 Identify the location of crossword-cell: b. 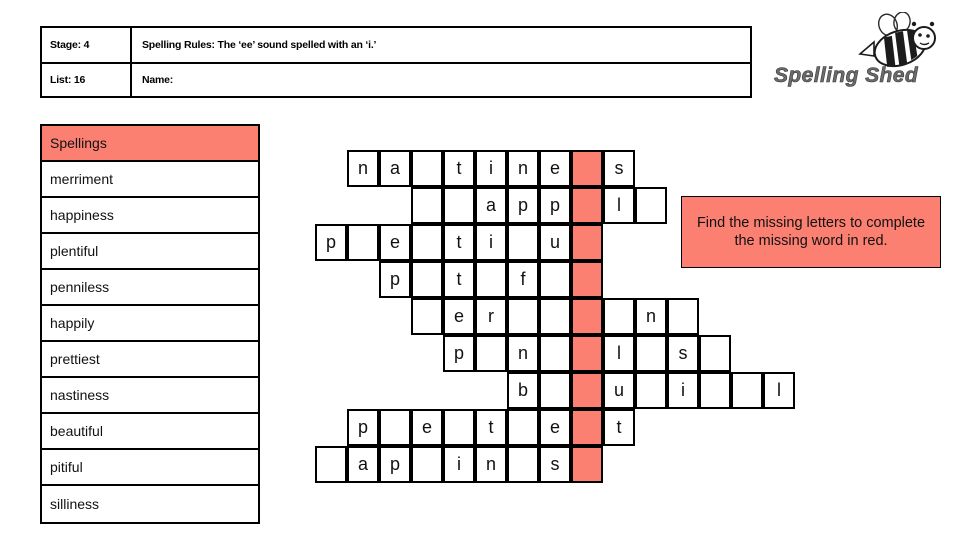
(523, 390).